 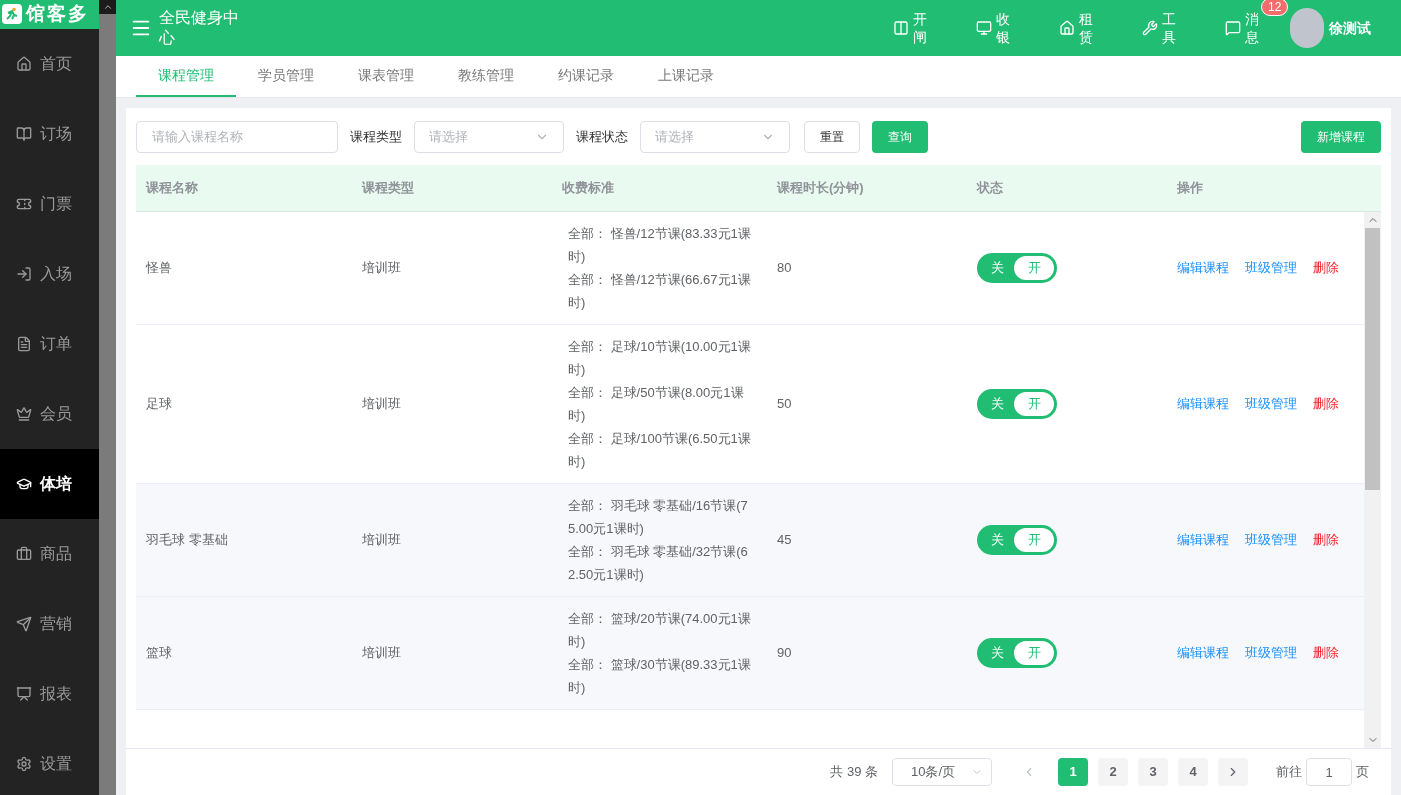 I want to click on page-button: 4, so click(x=1193, y=772).